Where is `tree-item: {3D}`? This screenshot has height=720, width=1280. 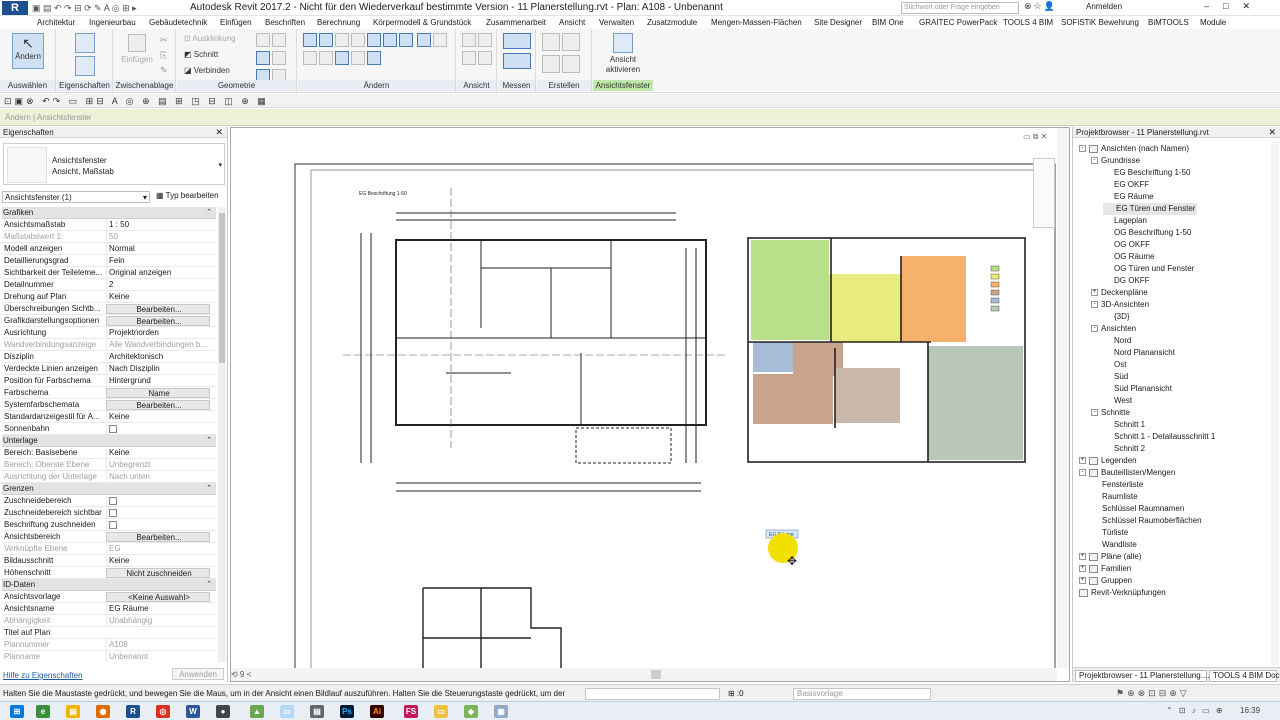 tree-item: {3D} is located at coordinates (1116, 317).